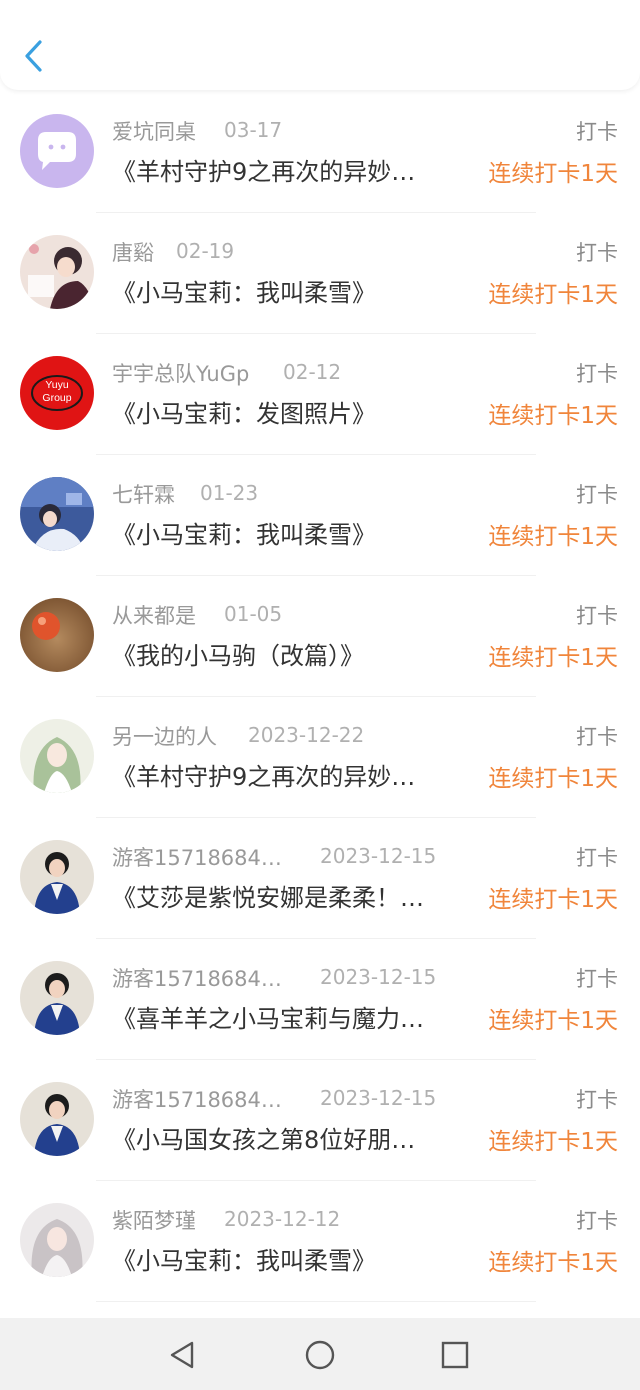  I want to click on circle-home-icon, so click(320, 1355).